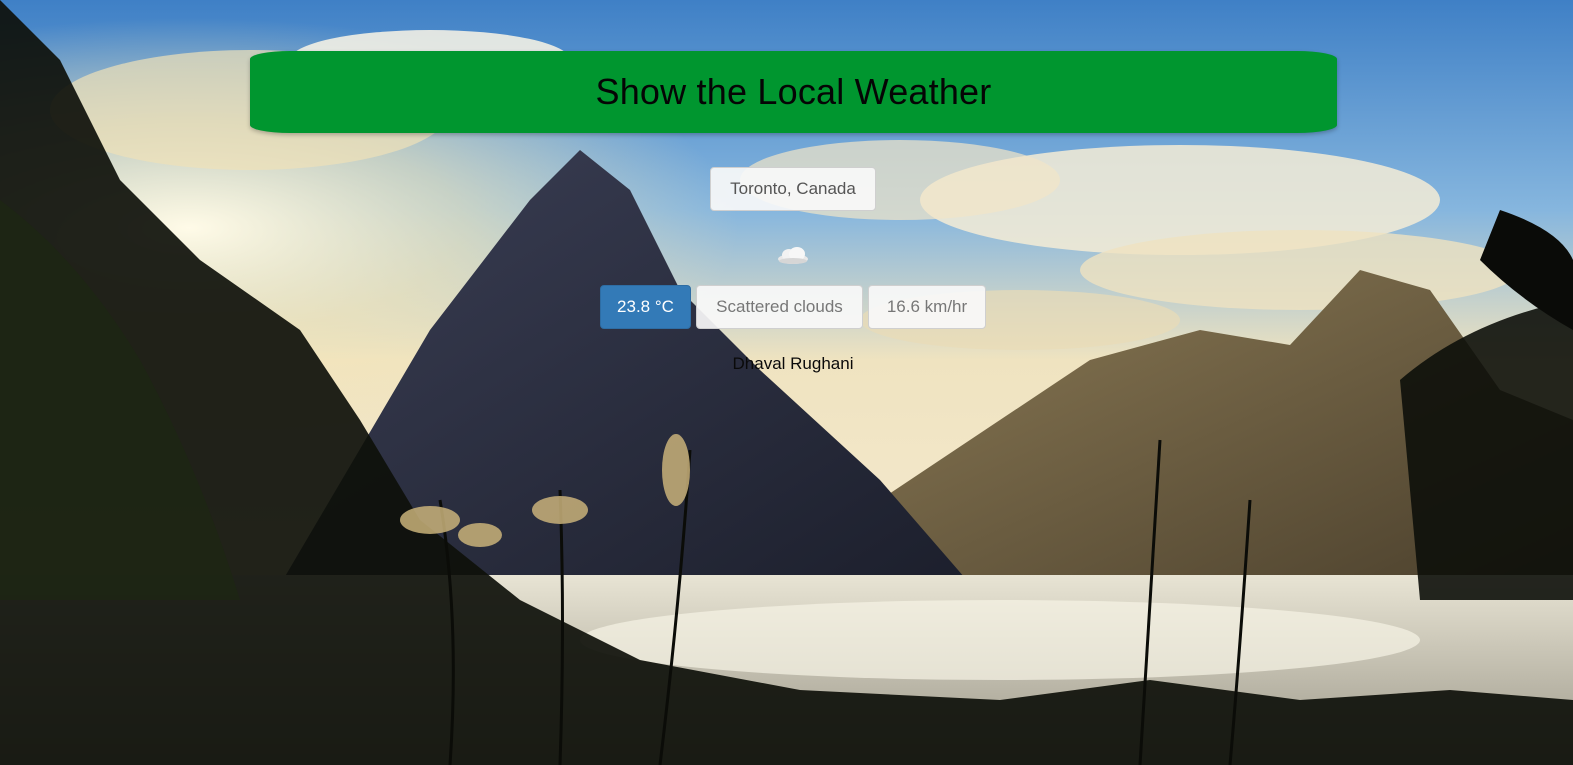 The width and height of the screenshot is (1573, 765). Describe the element at coordinates (793, 189) in the screenshot. I see `location-button: Toronto, Canada` at that location.